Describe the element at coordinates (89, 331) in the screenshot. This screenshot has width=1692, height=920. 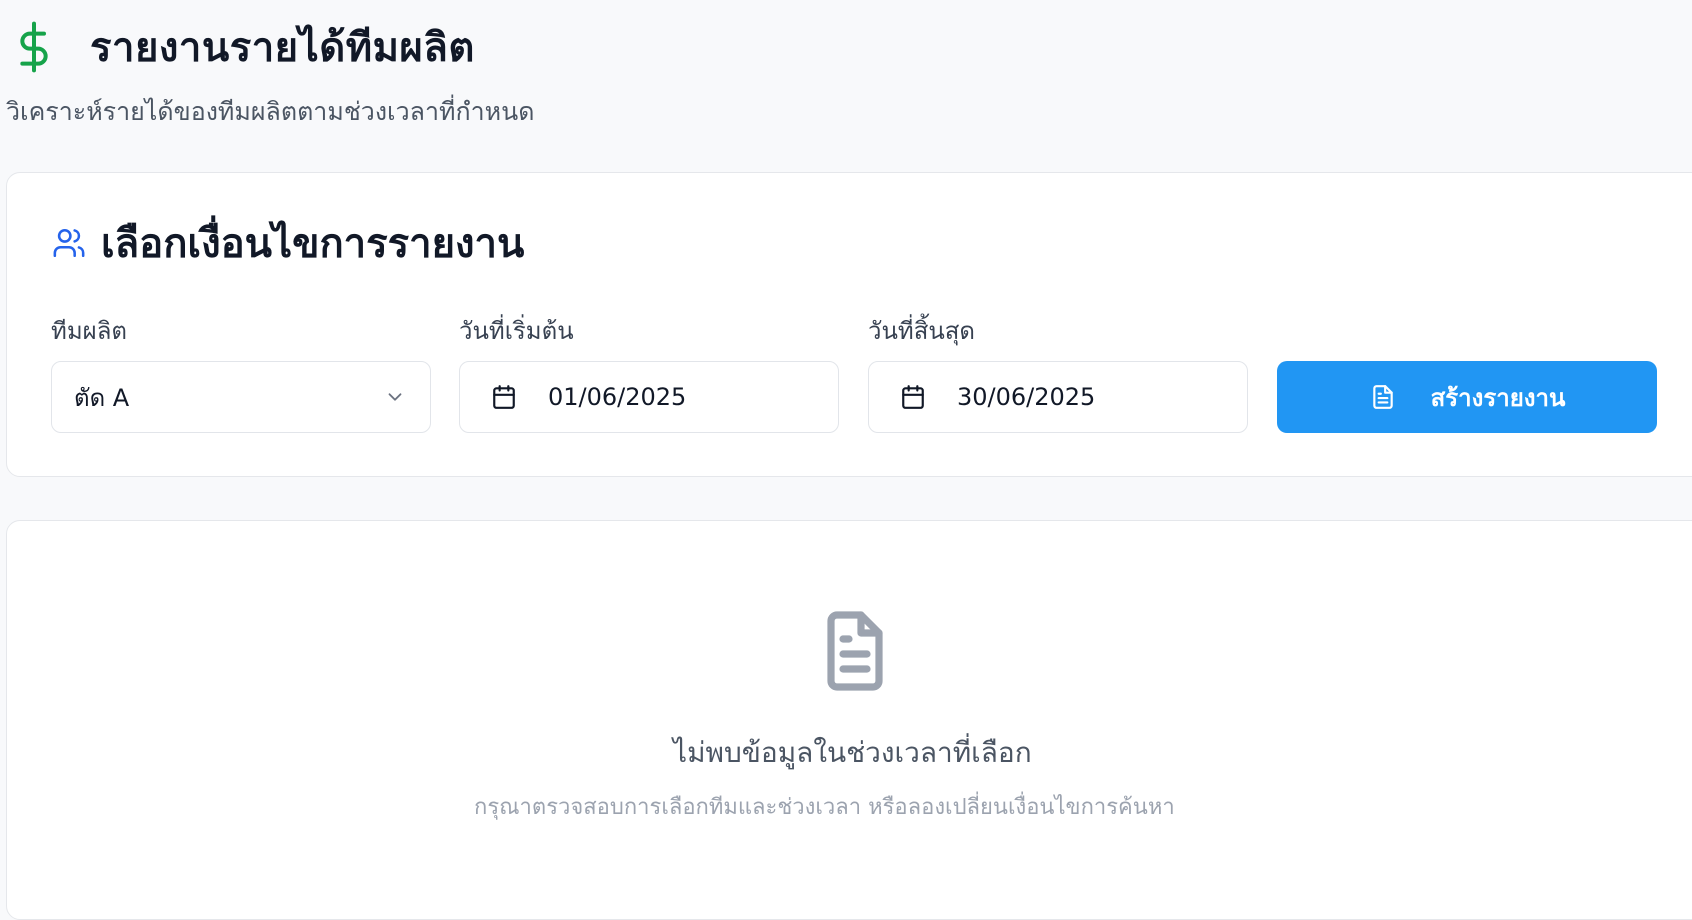
I see `team-label: ทีมผลิต` at that location.